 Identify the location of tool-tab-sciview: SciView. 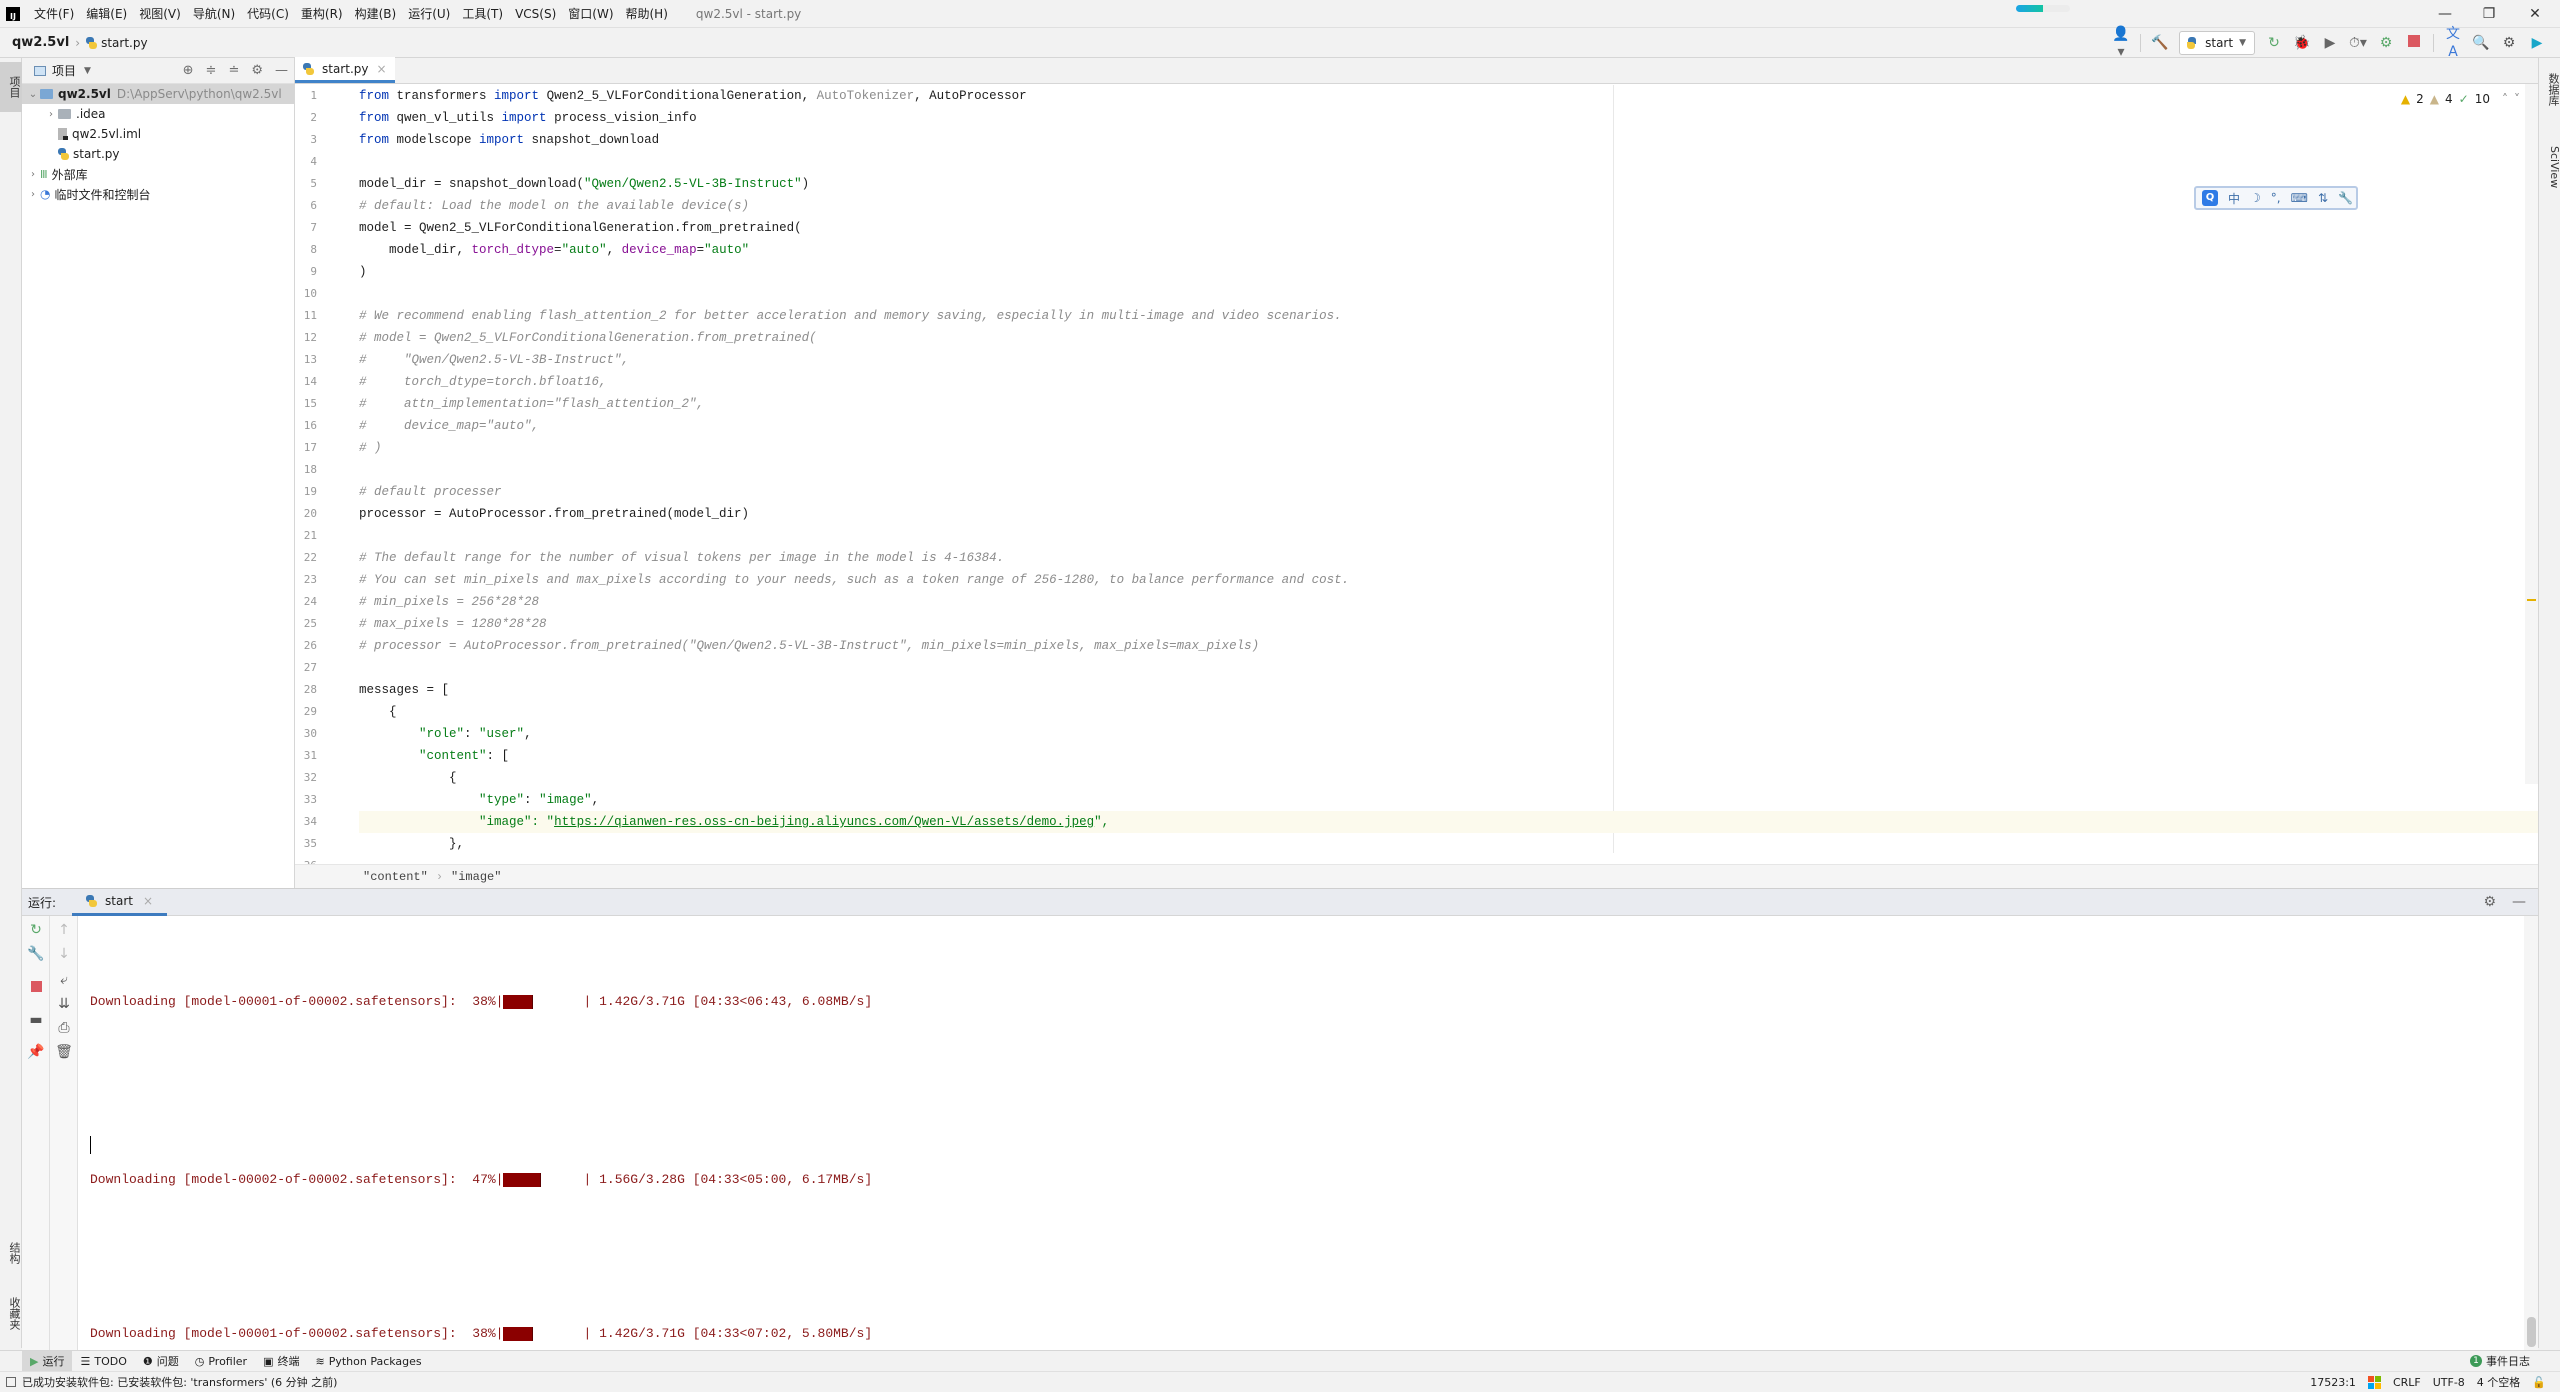
(2549, 167).